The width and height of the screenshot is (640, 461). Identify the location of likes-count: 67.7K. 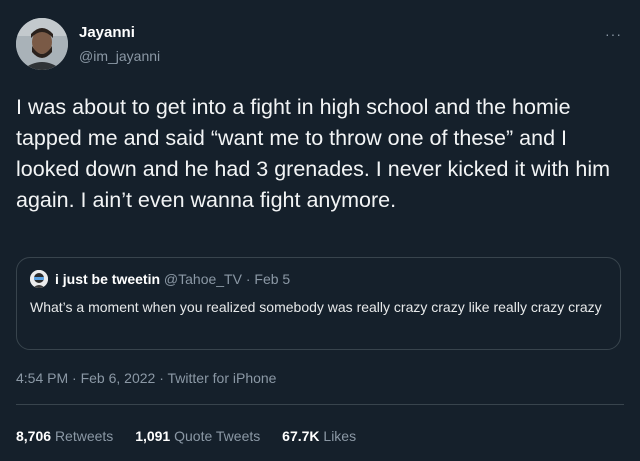
(301, 436).